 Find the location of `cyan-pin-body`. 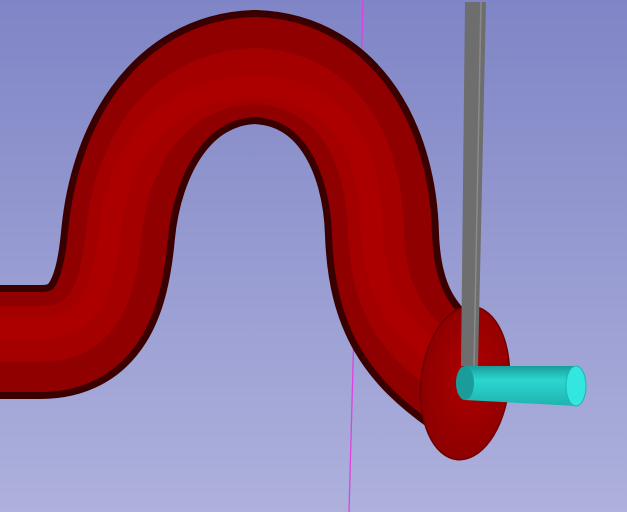

cyan-pin-body is located at coordinates (520, 386).